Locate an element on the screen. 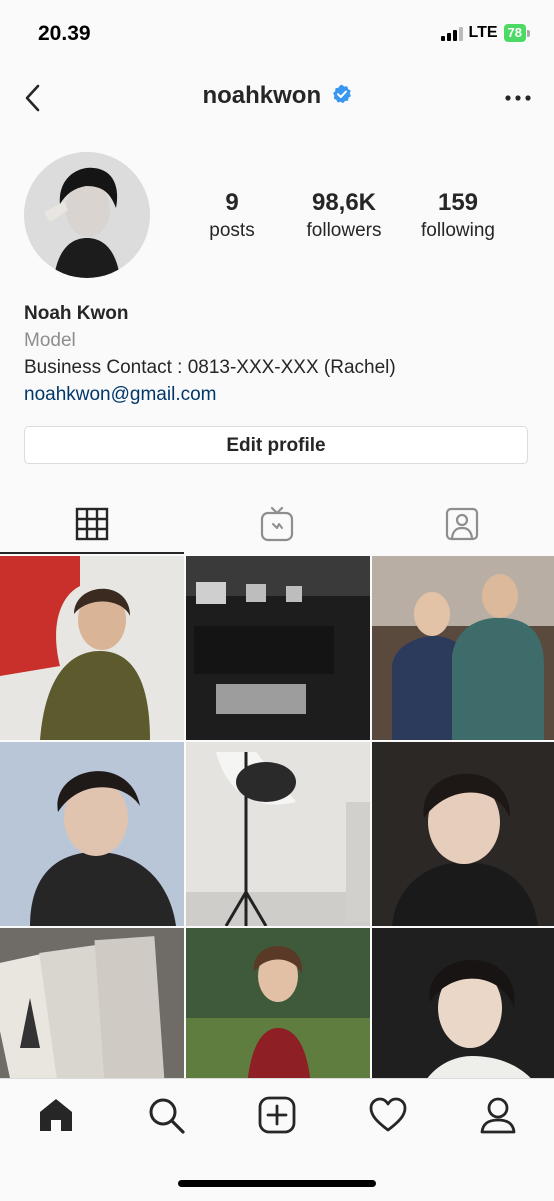 The height and width of the screenshot is (1201, 554). stat-following: 159 following is located at coordinates (458, 216).